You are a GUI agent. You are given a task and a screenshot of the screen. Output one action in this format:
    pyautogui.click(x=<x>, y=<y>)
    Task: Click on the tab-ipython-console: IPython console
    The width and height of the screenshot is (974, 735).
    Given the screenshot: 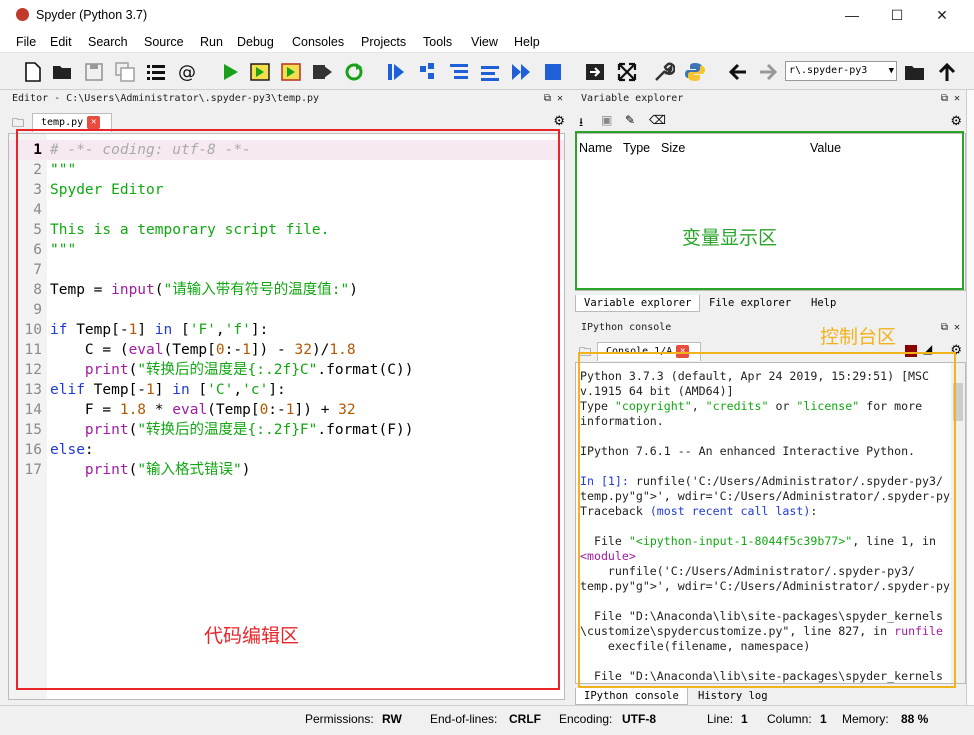 What is the action you would take?
    pyautogui.click(x=631, y=696)
    